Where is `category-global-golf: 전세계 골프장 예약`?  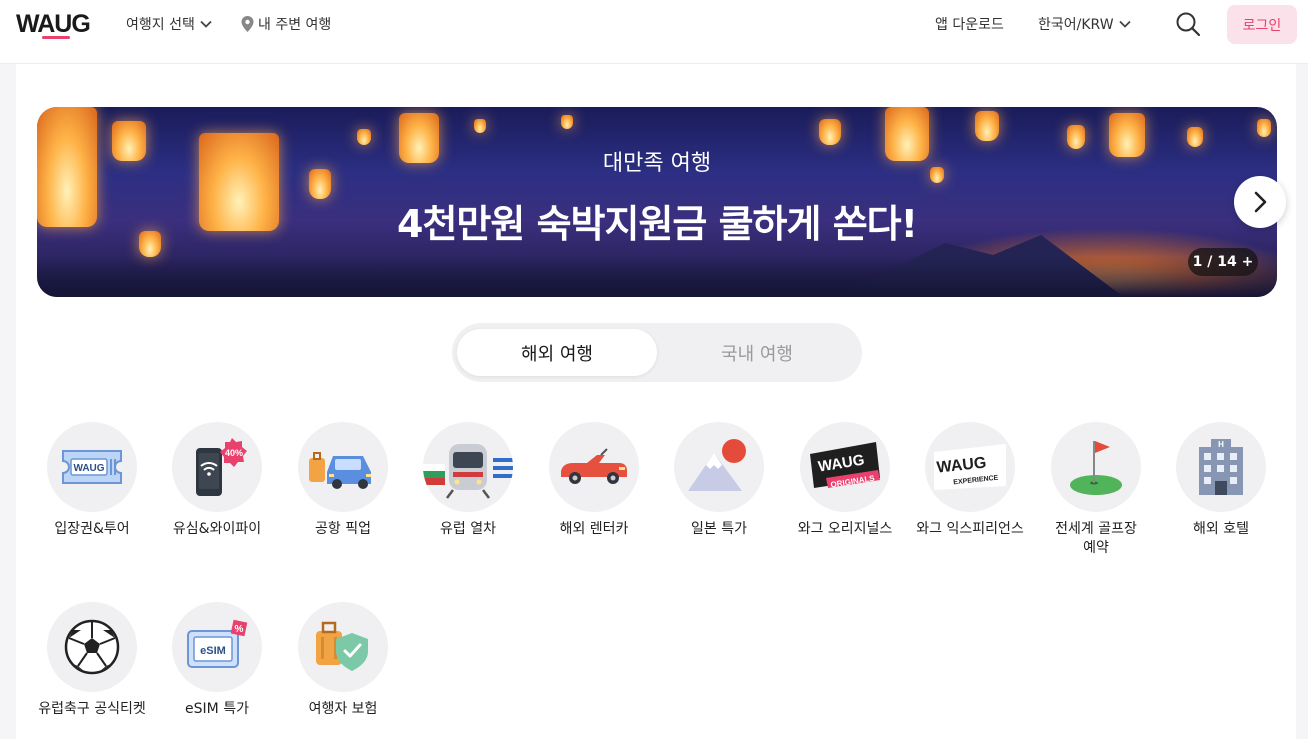
category-global-golf: 전세계 골프장 예약 is located at coordinates (1096, 490).